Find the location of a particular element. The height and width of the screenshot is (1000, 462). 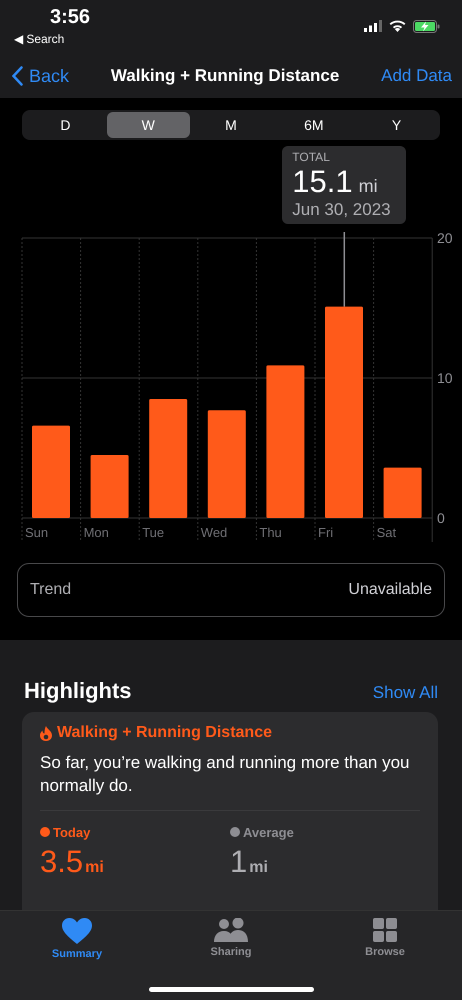

trend-row: Trend Unavailable is located at coordinates (231, 590).